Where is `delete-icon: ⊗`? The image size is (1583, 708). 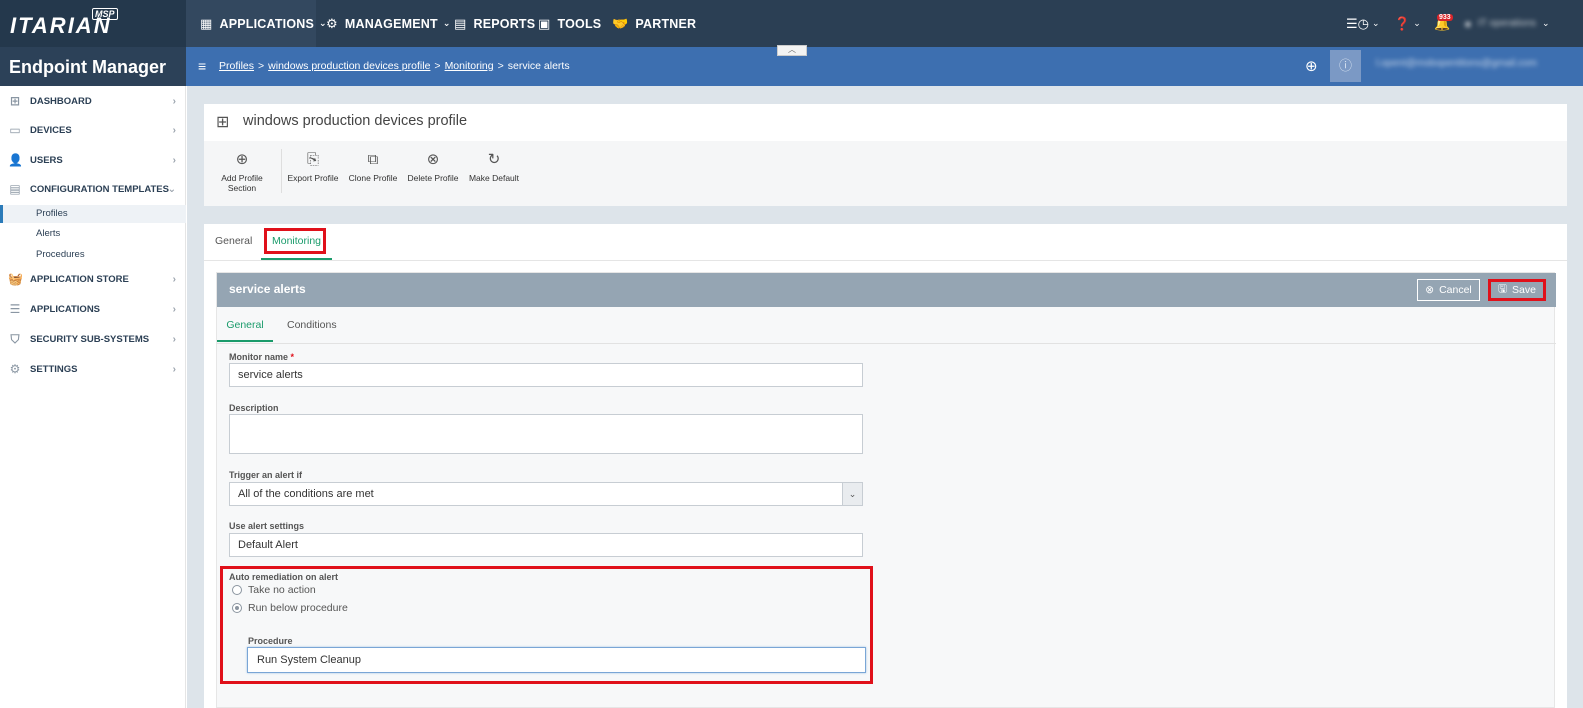
delete-icon: ⊗ is located at coordinates (433, 159).